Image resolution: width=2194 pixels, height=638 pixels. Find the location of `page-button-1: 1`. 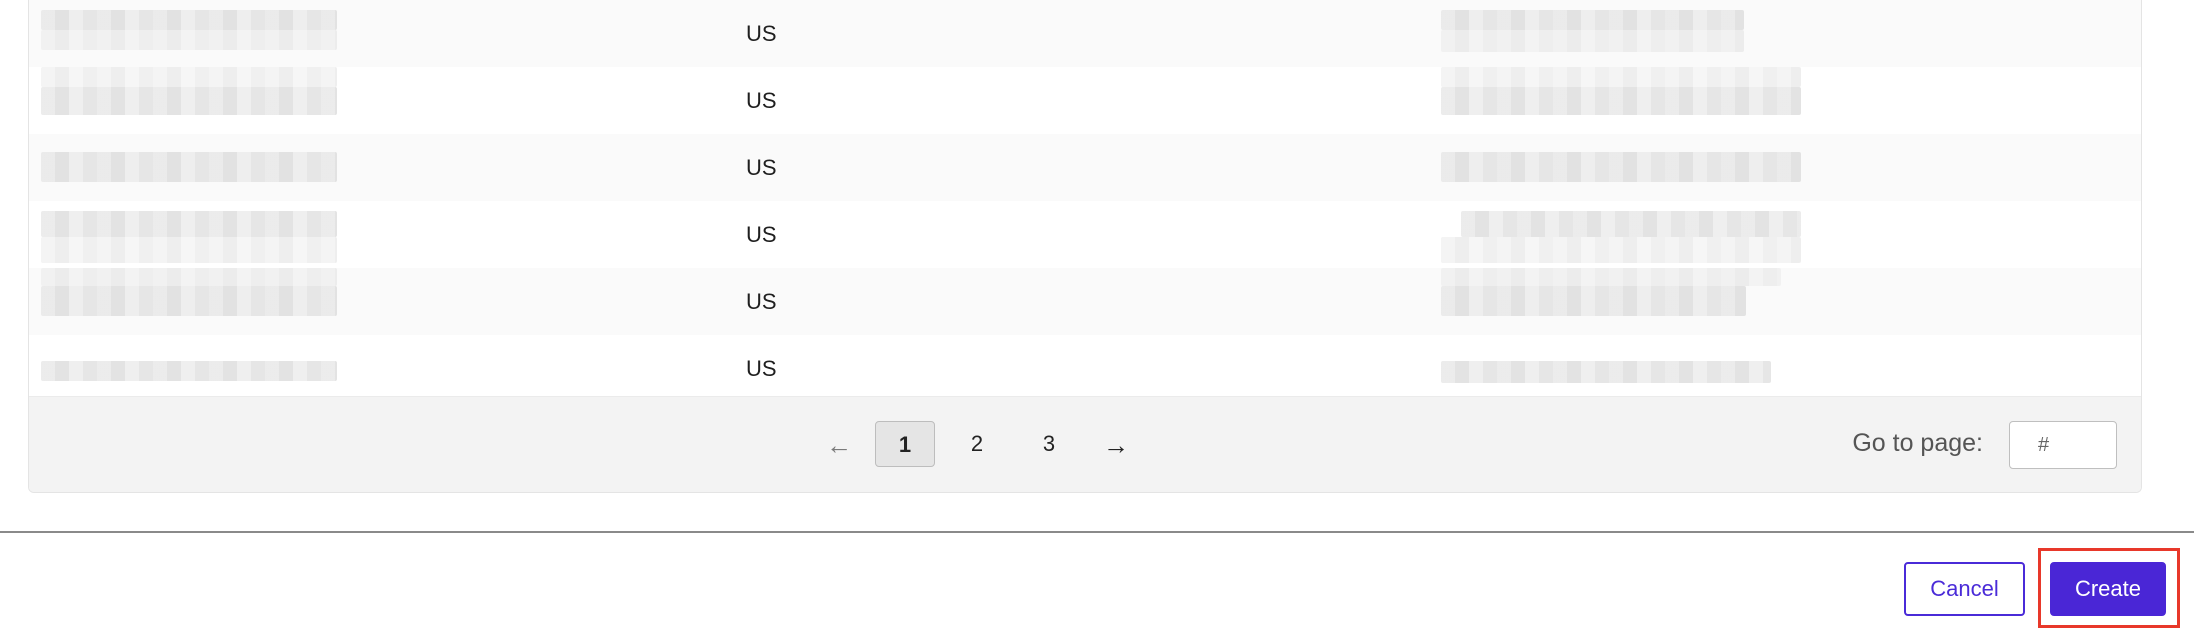

page-button-1: 1 is located at coordinates (905, 444).